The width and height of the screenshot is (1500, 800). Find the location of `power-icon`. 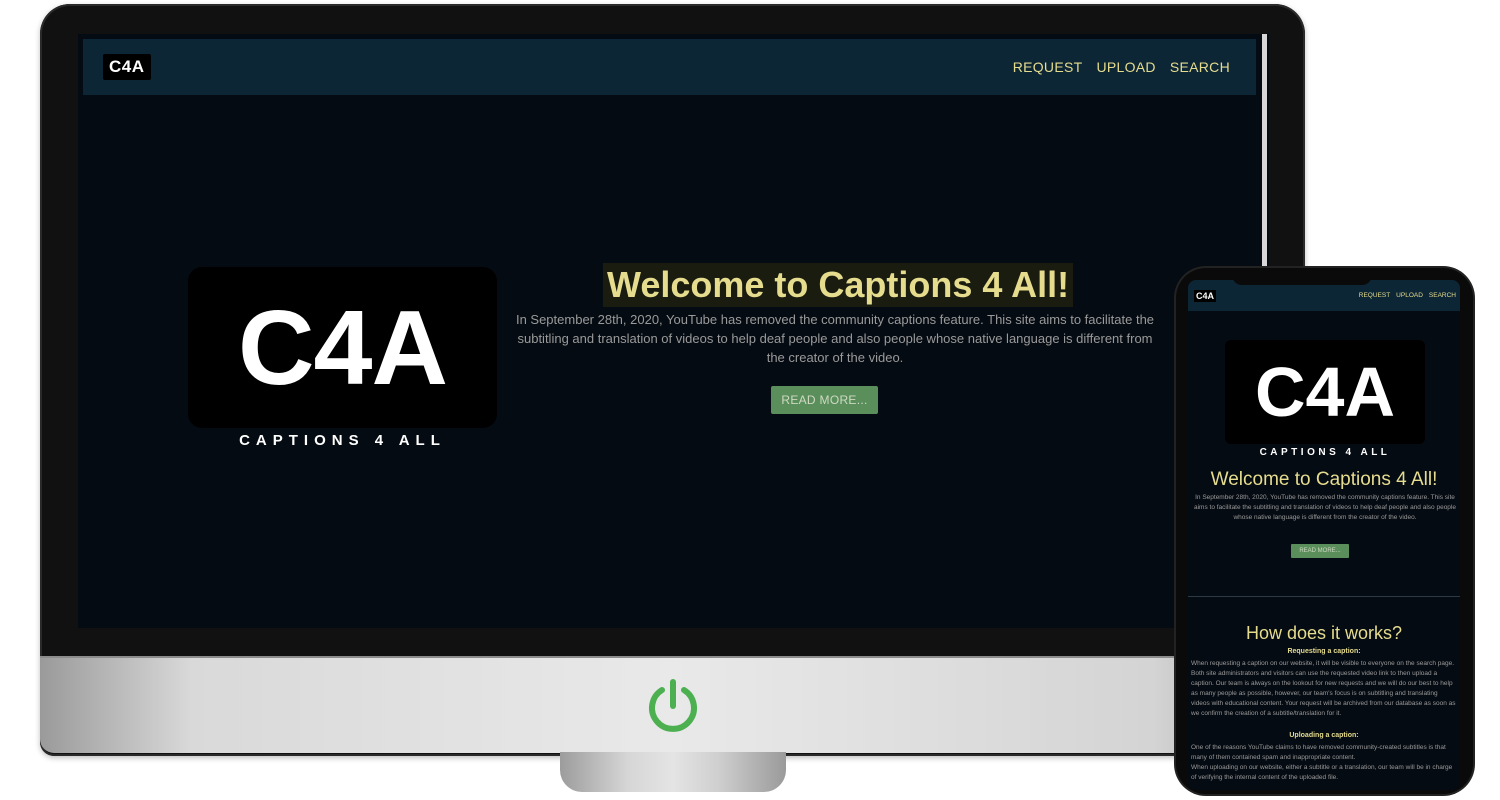

power-icon is located at coordinates (673, 705).